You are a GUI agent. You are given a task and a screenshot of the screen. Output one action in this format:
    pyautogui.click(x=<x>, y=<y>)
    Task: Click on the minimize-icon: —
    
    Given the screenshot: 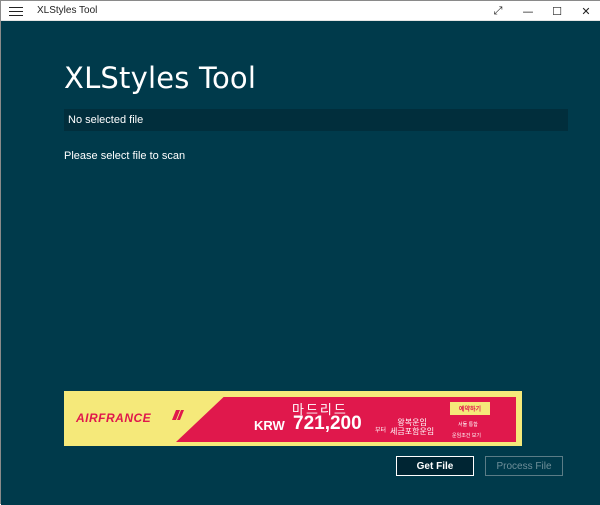 What is the action you would take?
    pyautogui.click(x=528, y=11)
    